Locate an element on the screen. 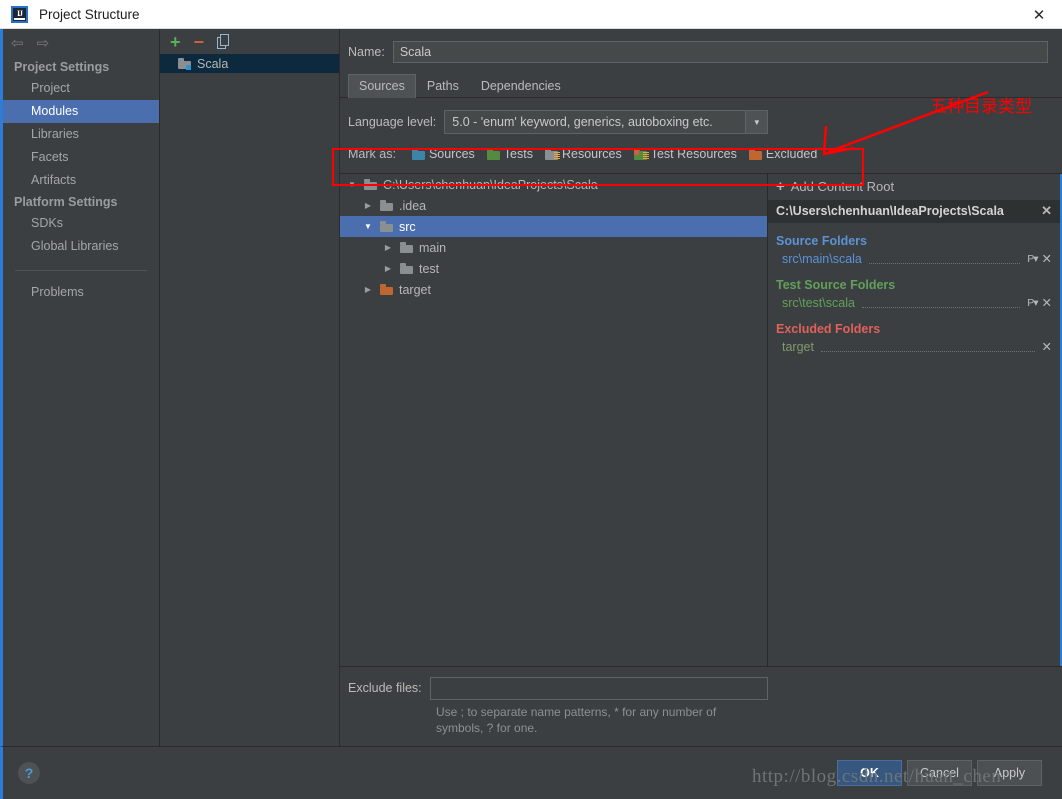  tree-row-label: .idea is located at coordinates (413, 205).